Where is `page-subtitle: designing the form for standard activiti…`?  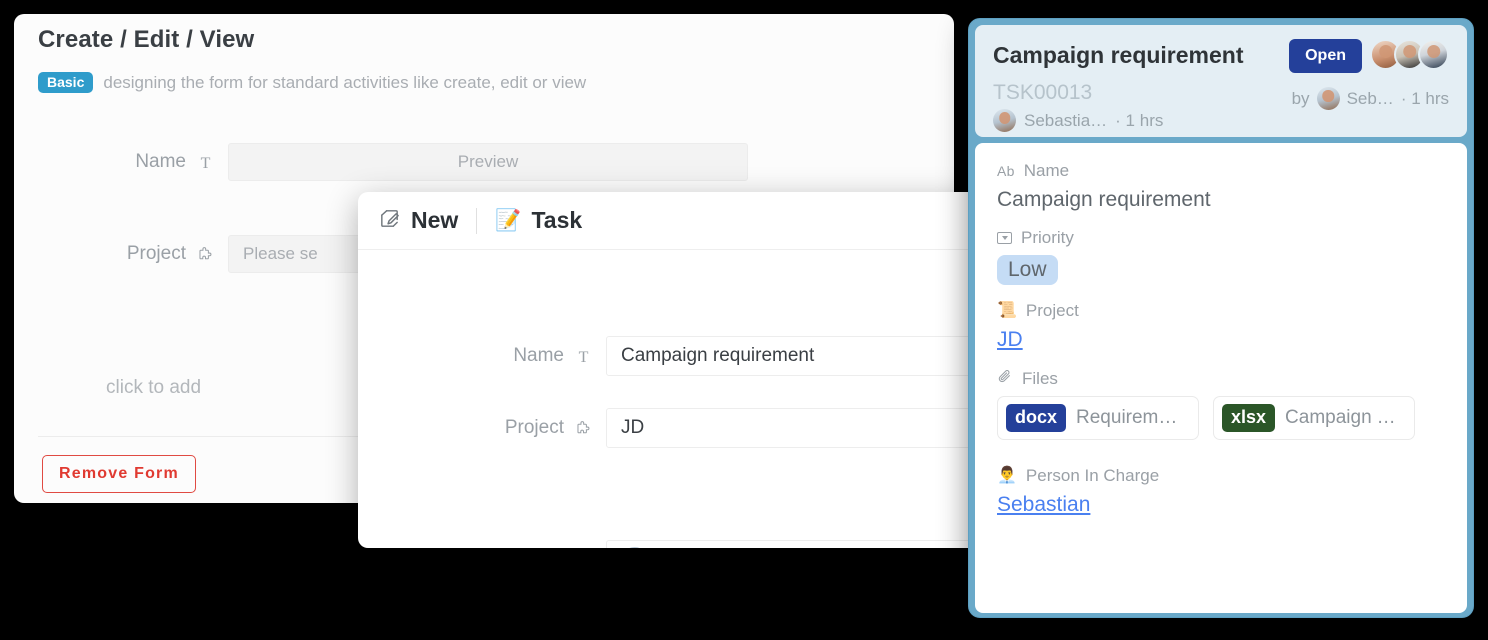
page-subtitle: designing the form for standard activiti… is located at coordinates (345, 82).